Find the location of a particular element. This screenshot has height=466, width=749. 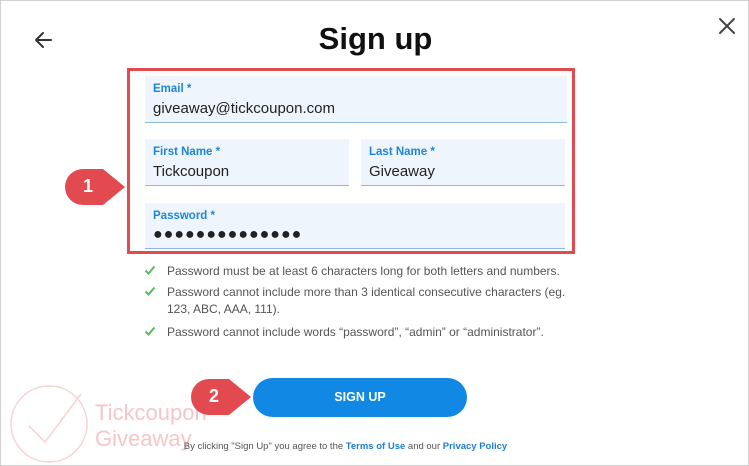

terms-middle: and our is located at coordinates (424, 446).